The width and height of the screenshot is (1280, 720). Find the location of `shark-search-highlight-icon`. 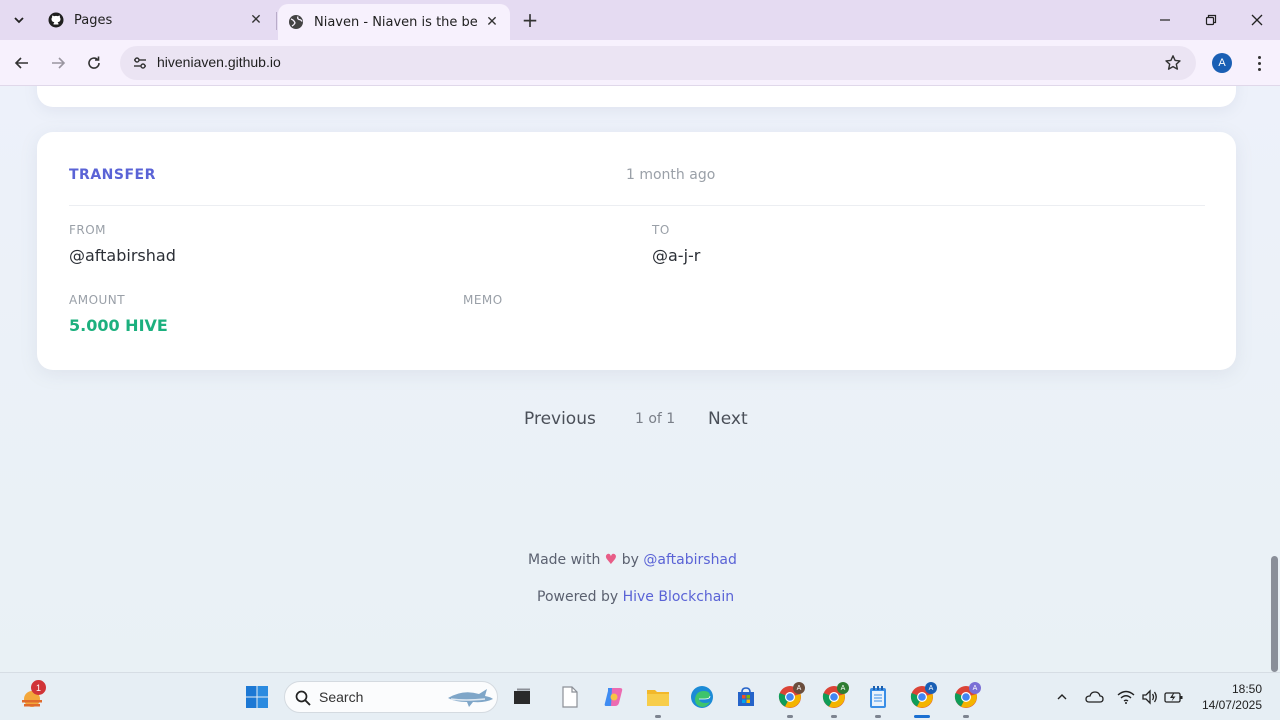

shark-search-highlight-icon is located at coordinates (470, 698).